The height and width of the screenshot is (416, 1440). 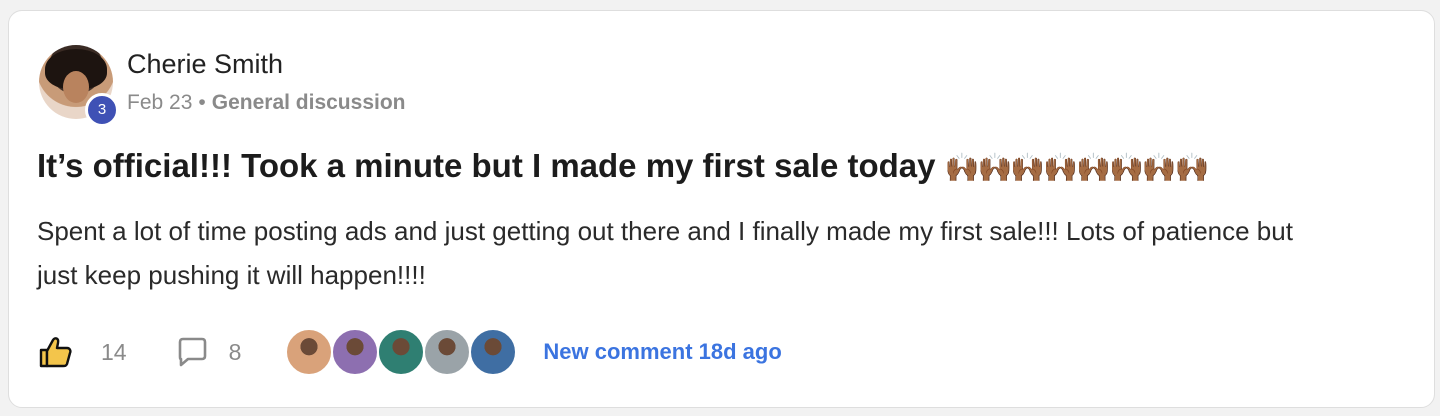 I want to click on comment-count: 8, so click(x=235, y=351).